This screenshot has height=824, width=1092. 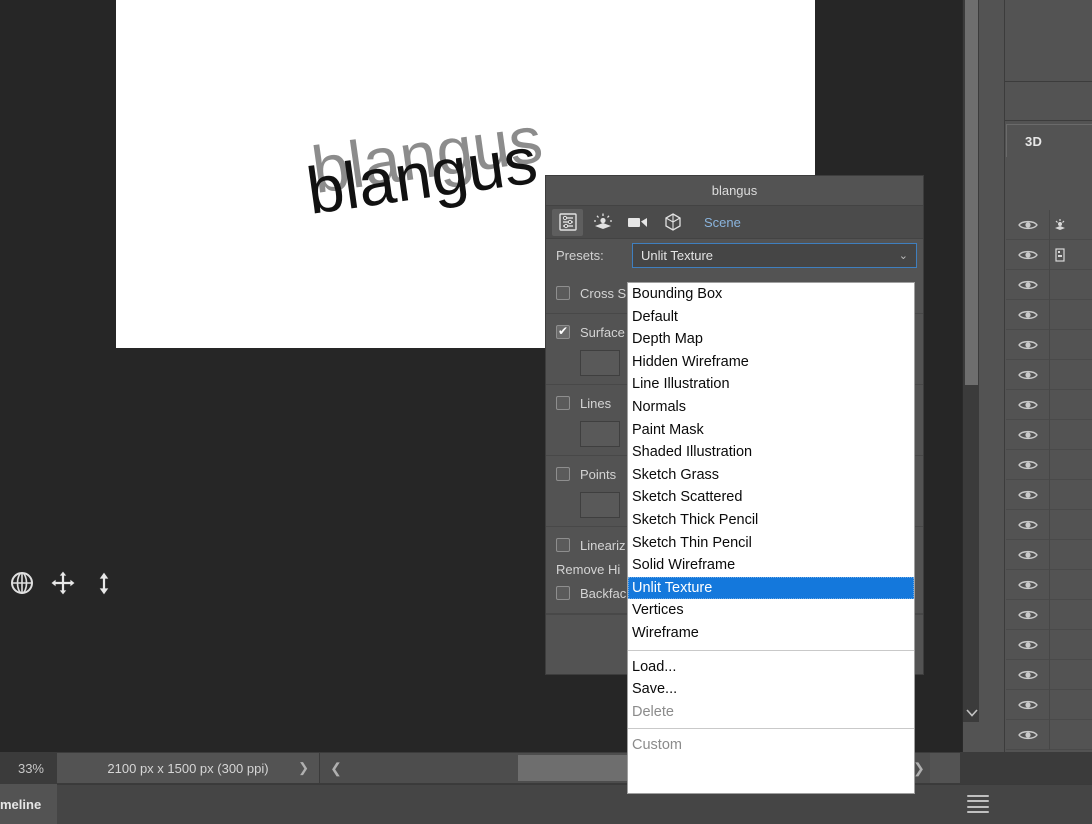 What do you see at coordinates (28, 768) in the screenshot?
I see `zoom-level: 33%` at bounding box center [28, 768].